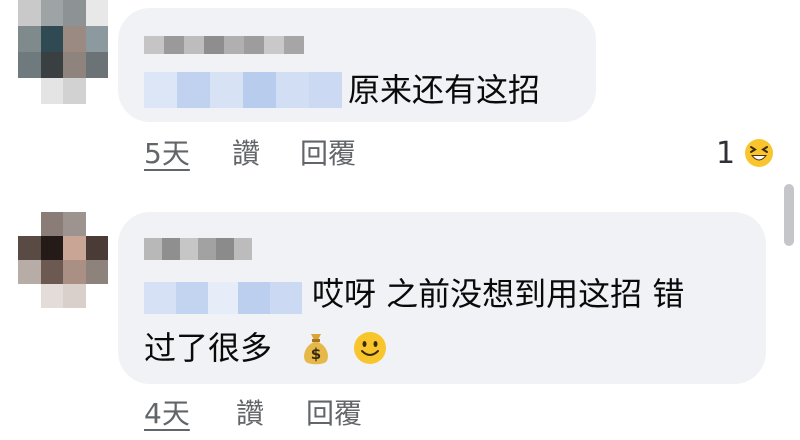  What do you see at coordinates (208, 348) in the screenshot?
I see `comment-text-continued: 过了很多` at bounding box center [208, 348].